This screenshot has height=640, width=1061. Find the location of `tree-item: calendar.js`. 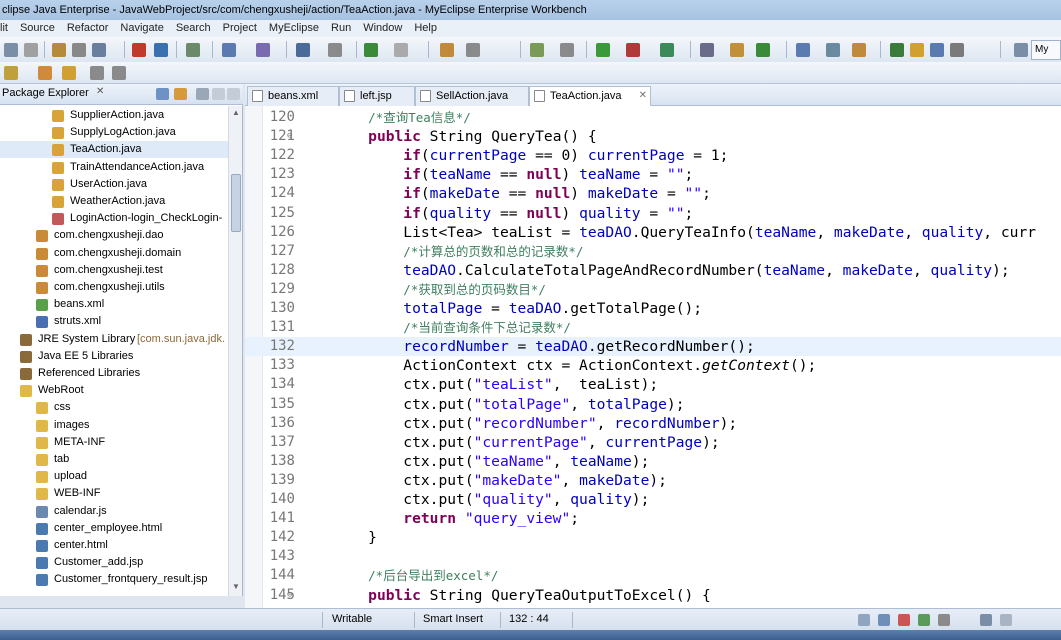

tree-item: calendar.js is located at coordinates (114, 511).